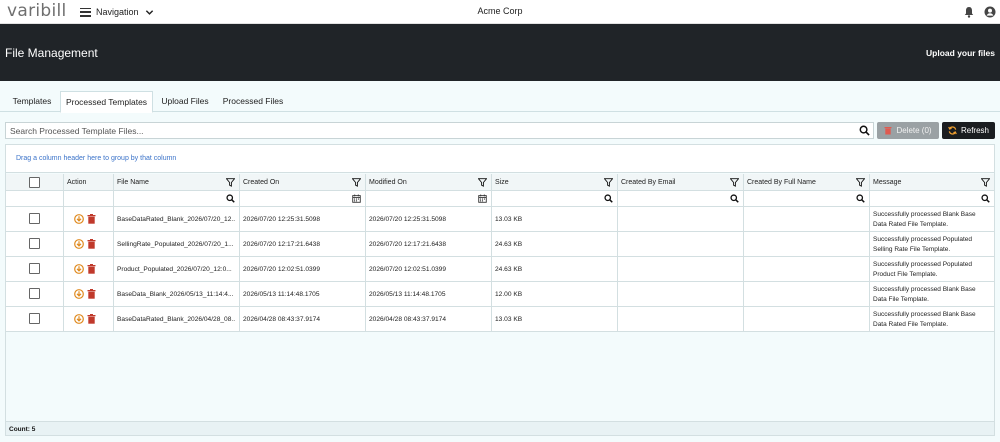 This screenshot has height=442, width=1000. What do you see at coordinates (185, 101) in the screenshot?
I see `tab-upload-files: Upload Files` at bounding box center [185, 101].